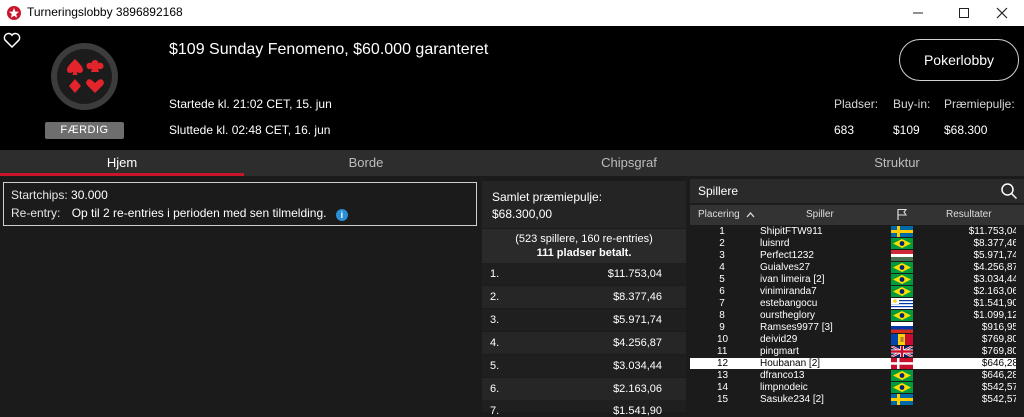  What do you see at coordinates (495, 274) in the screenshot?
I see `prize-rank: 1.` at bounding box center [495, 274].